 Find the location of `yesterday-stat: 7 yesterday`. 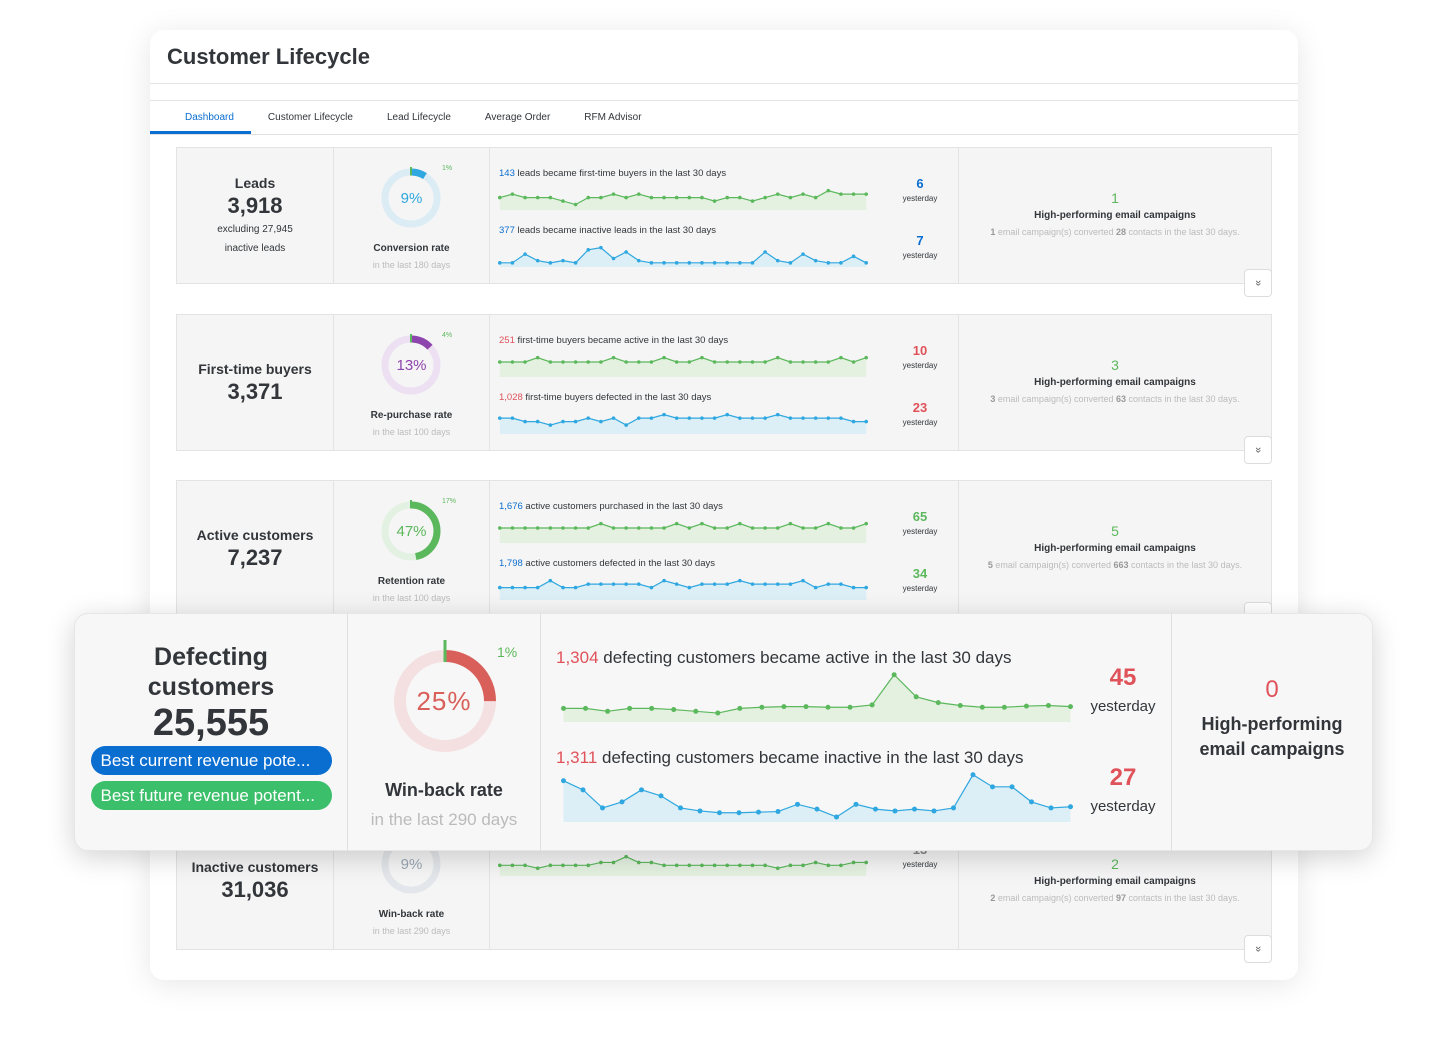

yesterday-stat: 7 yesterday is located at coordinates (920, 246).